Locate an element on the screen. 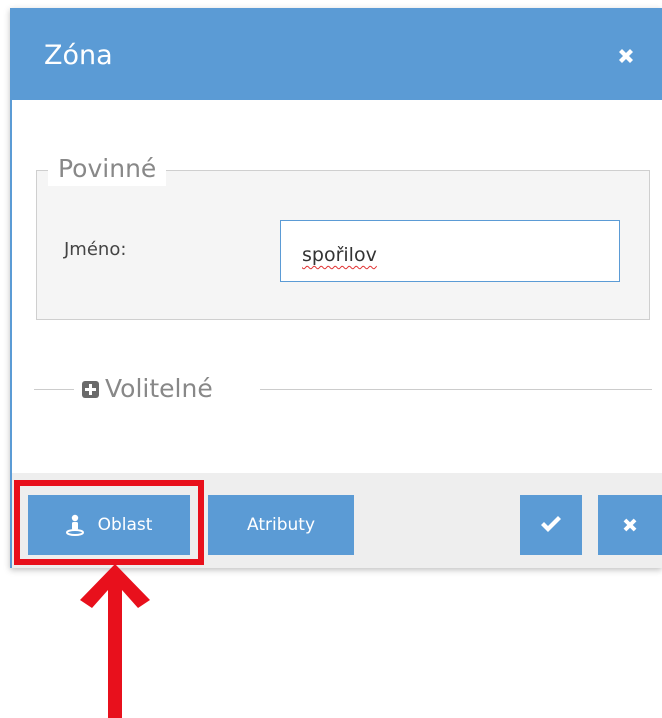 The image size is (662, 718). annotation-highlight-box is located at coordinates (109, 522).